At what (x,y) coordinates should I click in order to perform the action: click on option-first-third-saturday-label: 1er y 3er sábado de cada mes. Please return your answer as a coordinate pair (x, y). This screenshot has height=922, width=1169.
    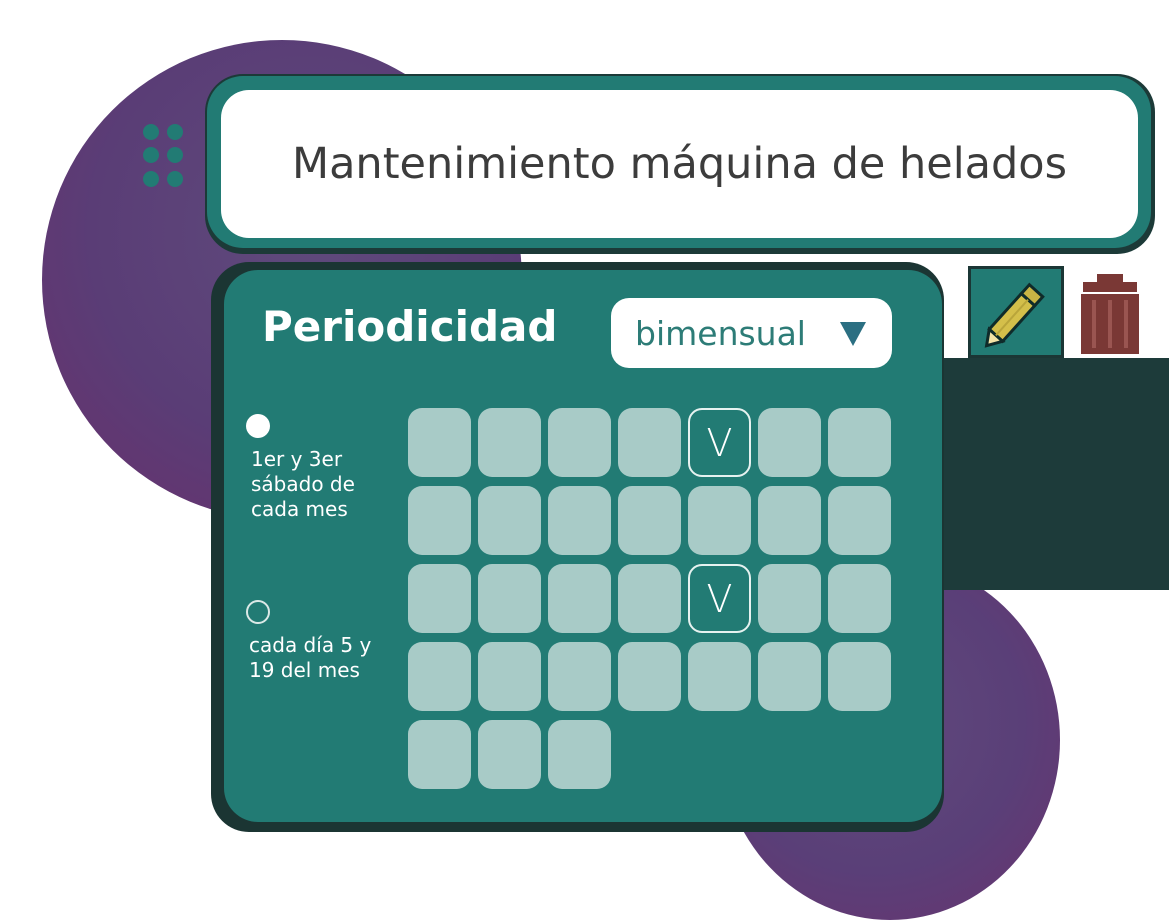
    Looking at the image, I should click on (303, 484).